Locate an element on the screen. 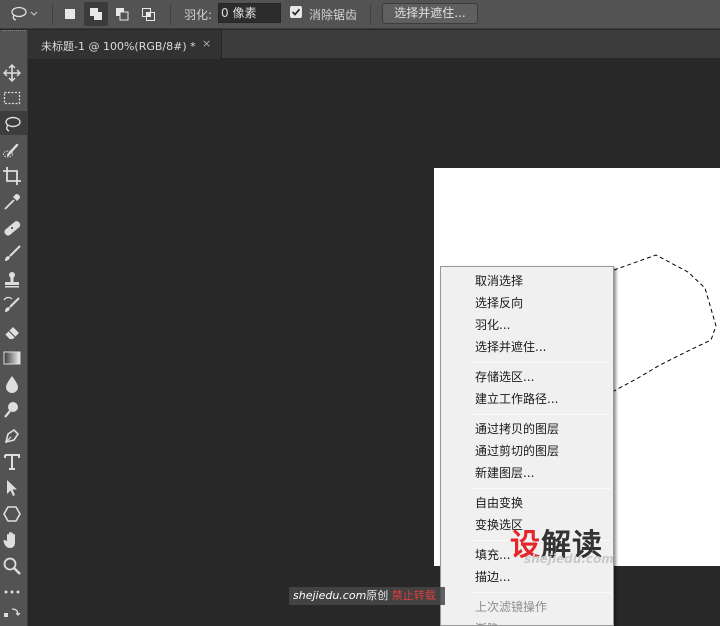 The width and height of the screenshot is (720, 626). shape-tool is located at coordinates (14, 513).